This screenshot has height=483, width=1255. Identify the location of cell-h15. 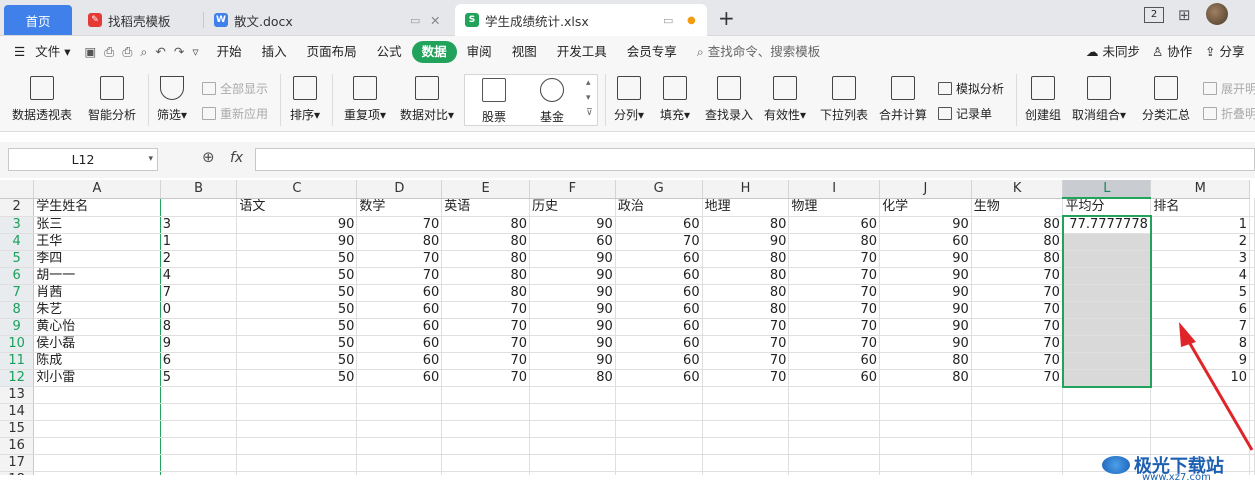
(746, 429).